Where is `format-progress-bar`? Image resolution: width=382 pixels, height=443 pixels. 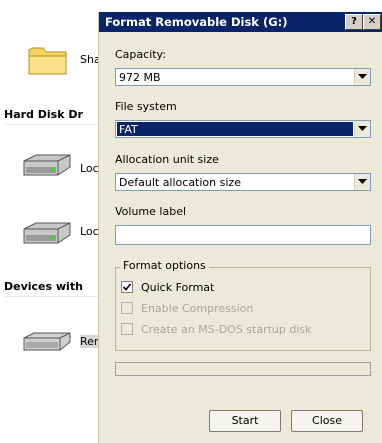
format-progress-bar is located at coordinates (243, 369).